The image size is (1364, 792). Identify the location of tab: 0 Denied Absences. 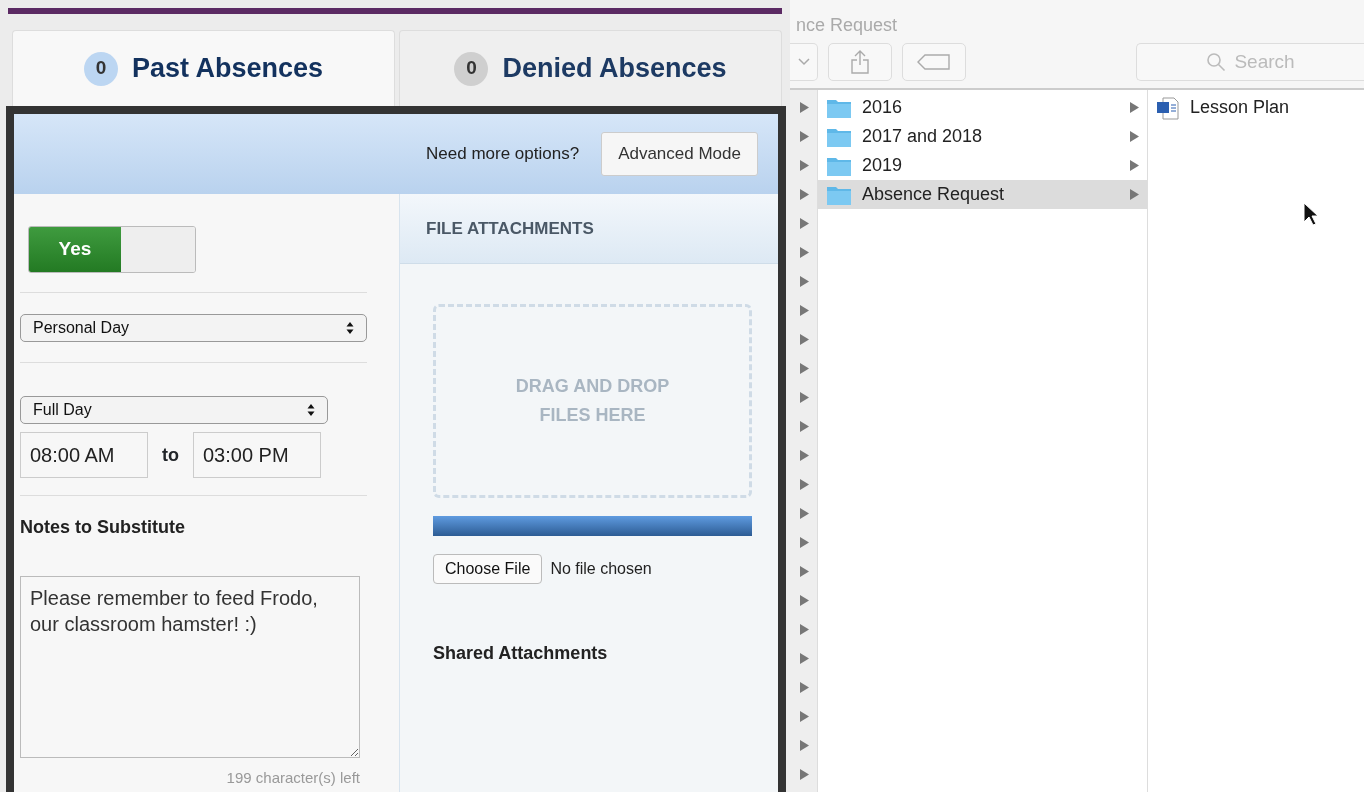
(590, 68).